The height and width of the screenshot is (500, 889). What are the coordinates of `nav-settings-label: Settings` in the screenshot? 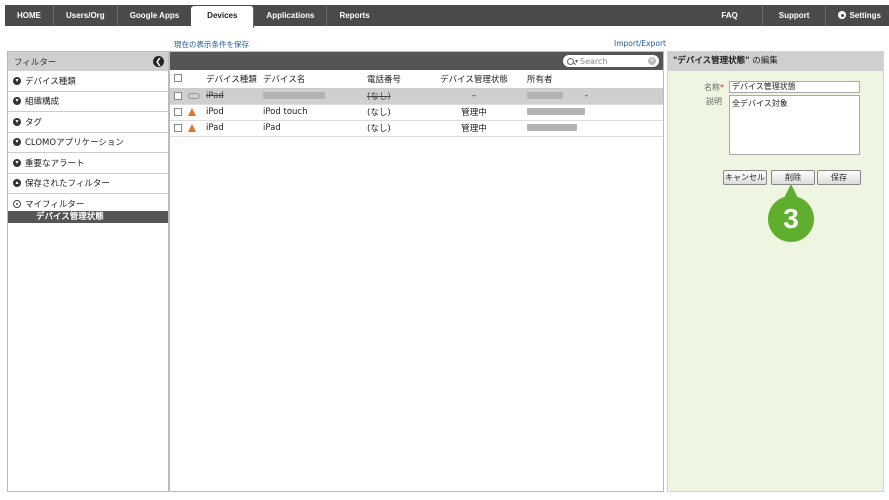 It's located at (865, 15).